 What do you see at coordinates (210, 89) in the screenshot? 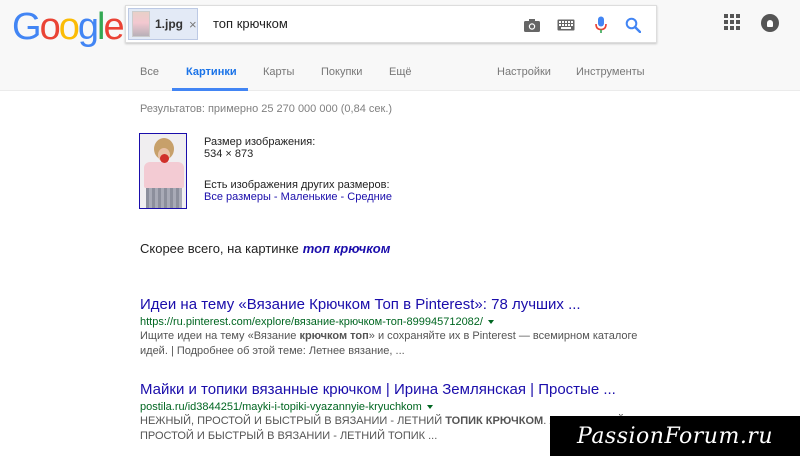
I see `active-tab-indicator` at bounding box center [210, 89].